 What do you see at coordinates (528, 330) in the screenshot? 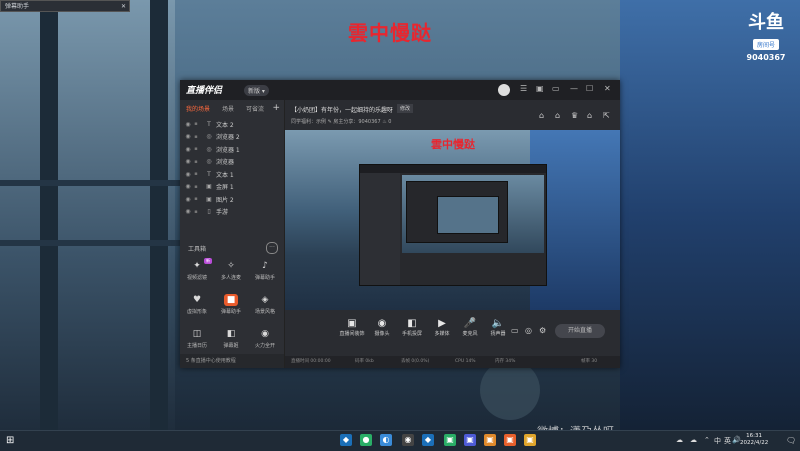
I see `eye-icon: ◎` at bounding box center [528, 330].